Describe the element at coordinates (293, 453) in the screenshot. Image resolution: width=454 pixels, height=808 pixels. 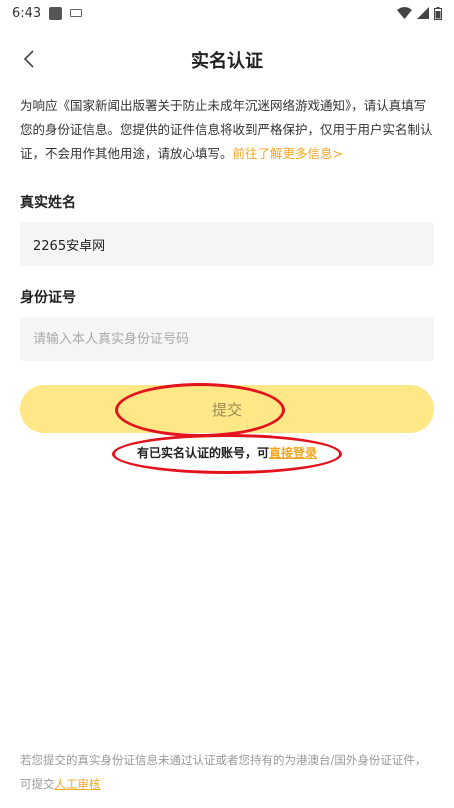
I see `direct-login-link: 直接登录` at that location.